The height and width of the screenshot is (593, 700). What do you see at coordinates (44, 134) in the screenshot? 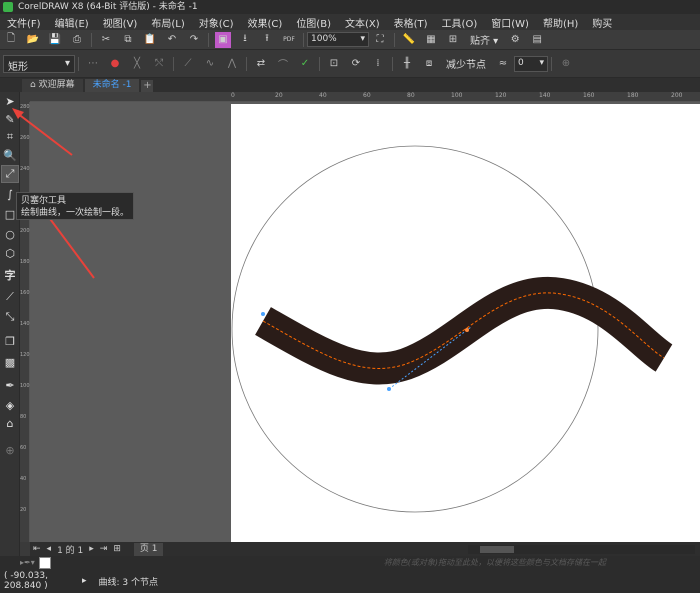
I see `annotation-arrow` at bounding box center [44, 134].